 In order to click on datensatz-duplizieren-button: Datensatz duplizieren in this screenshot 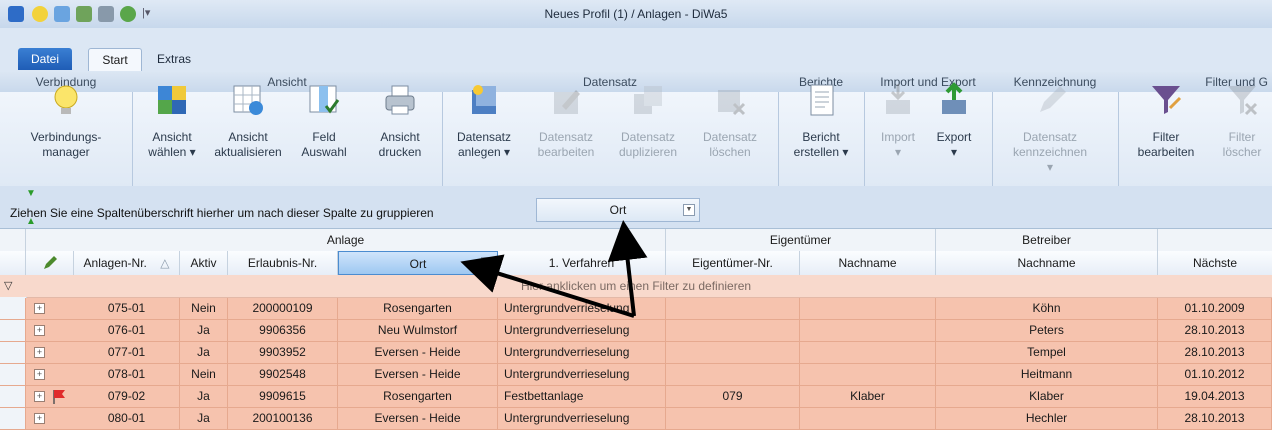, I will do `click(648, 120)`.